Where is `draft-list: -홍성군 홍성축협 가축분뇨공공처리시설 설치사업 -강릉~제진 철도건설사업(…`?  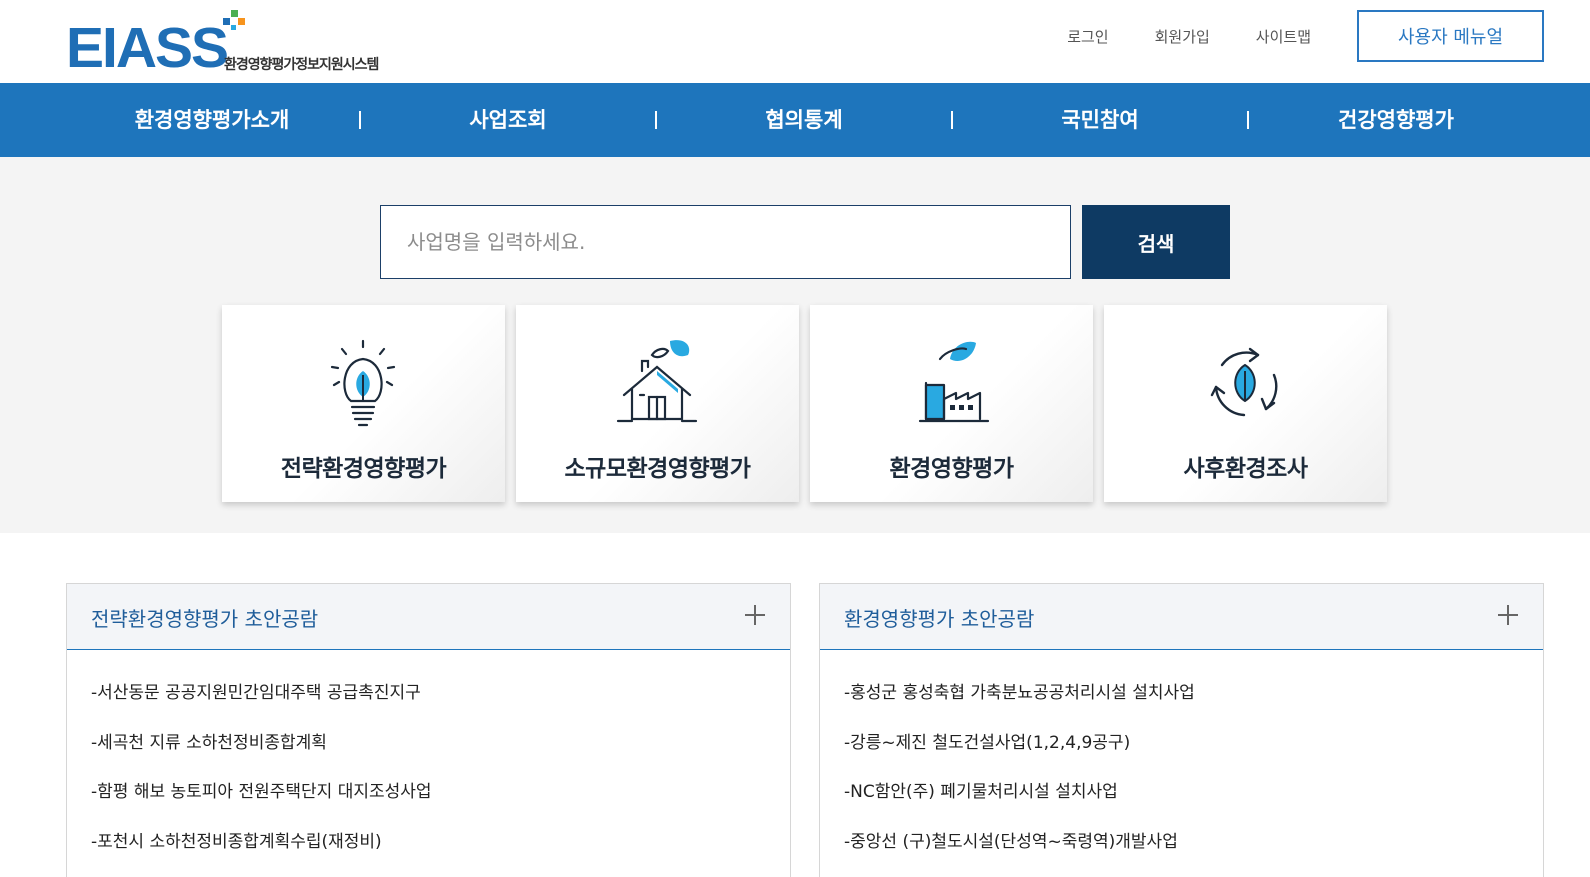
draft-list: -홍성군 홍성축협 가축분뇨공공처리시설 설치사업 -강릉~제진 철도건설사업(… is located at coordinates (1019, 777).